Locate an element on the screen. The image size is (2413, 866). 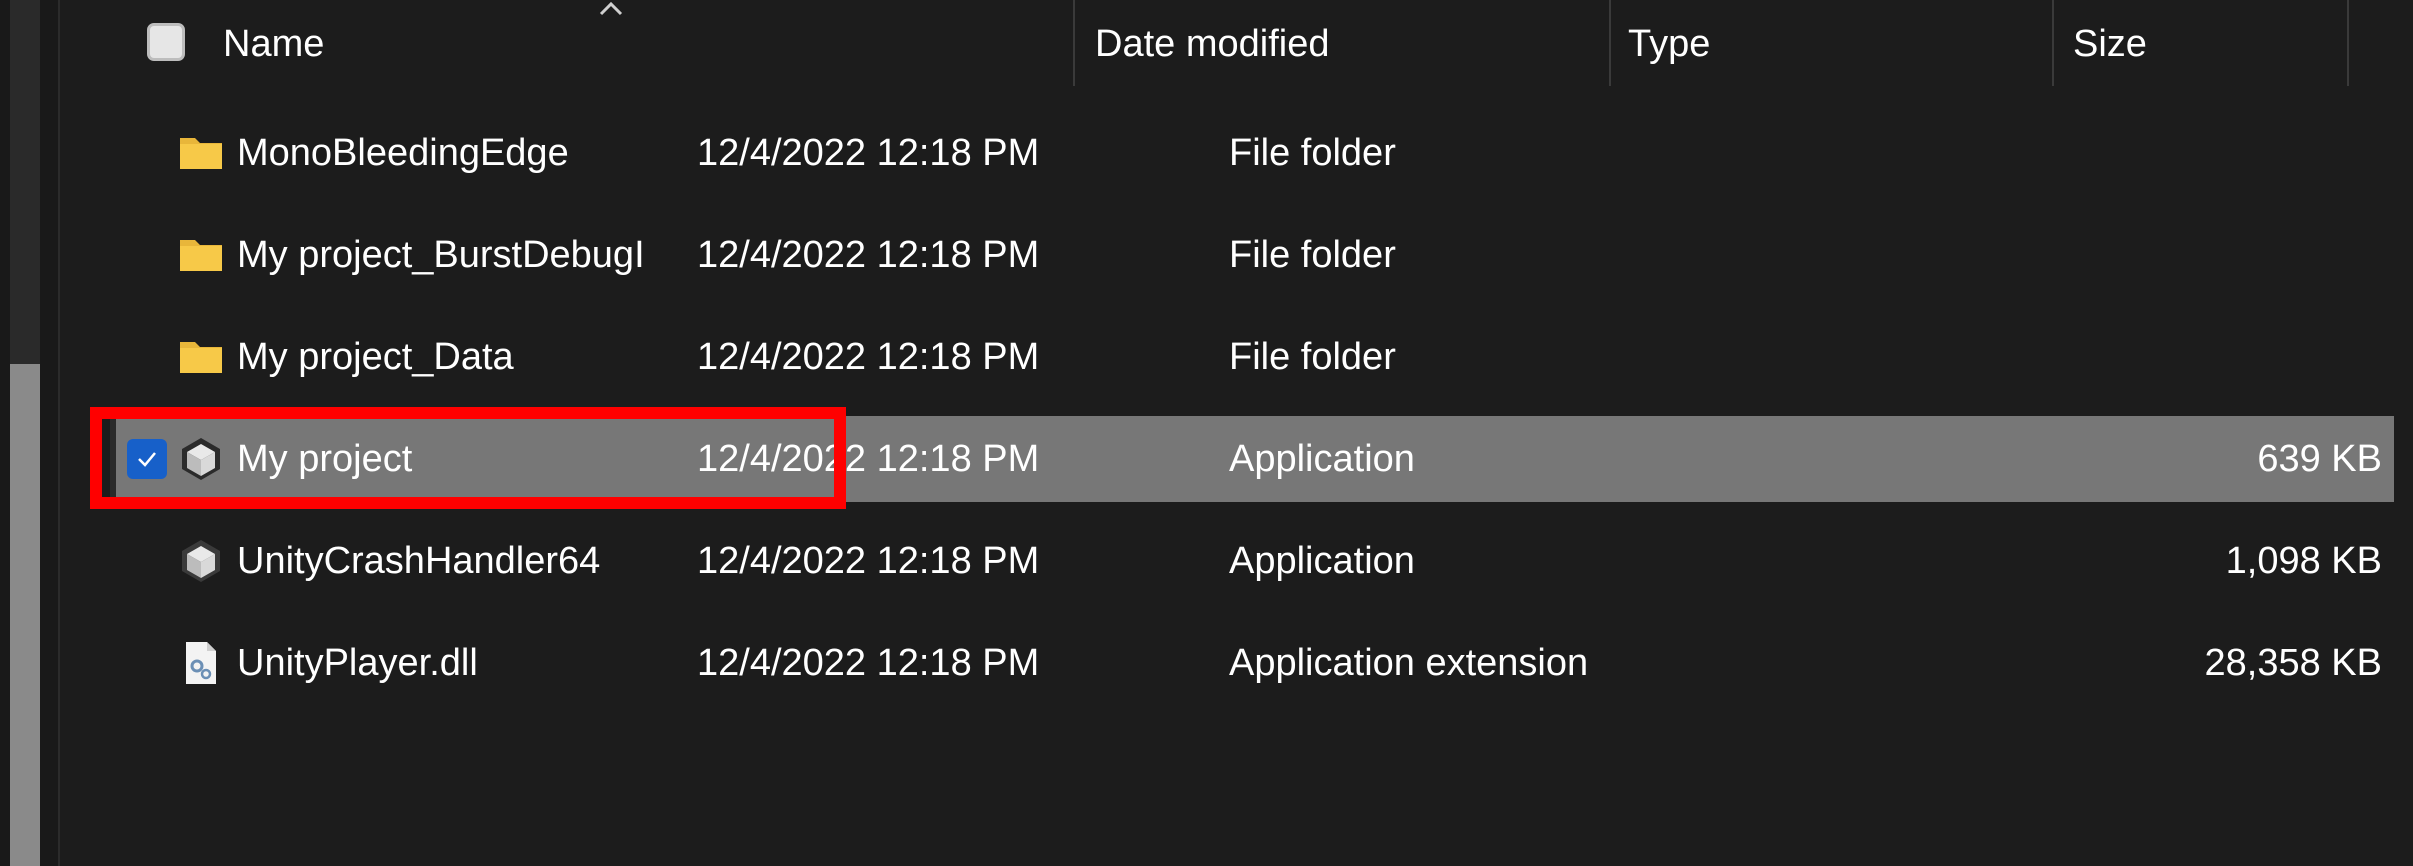
column-header-size-label: Size is located at coordinates (2110, 43).